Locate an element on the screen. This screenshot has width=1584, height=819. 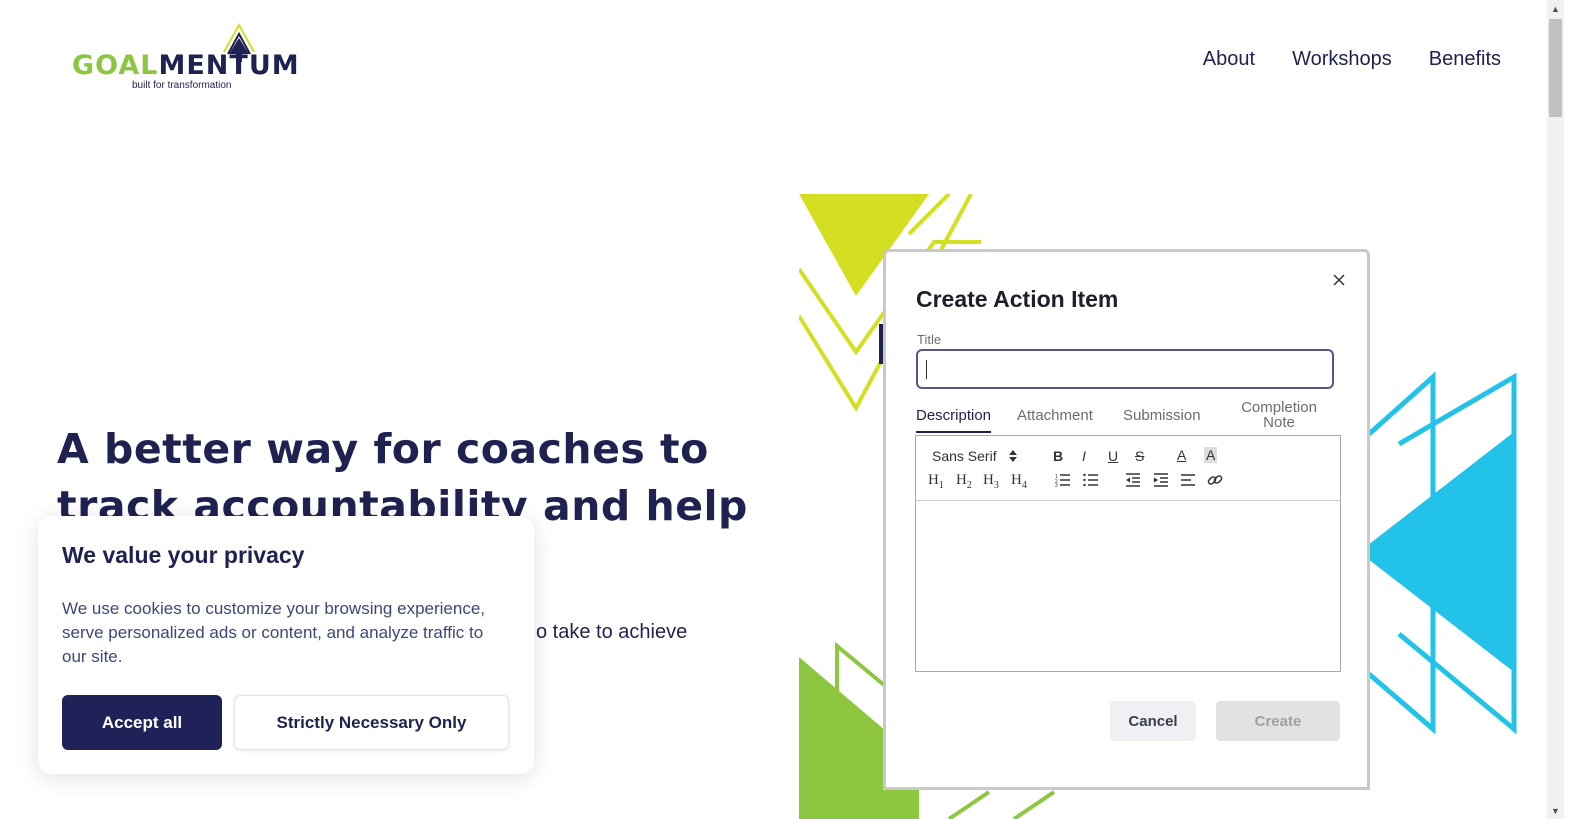
rich-text-editor: Sans Serif B I U S A A H1 H2 H3 H4 123 is located at coordinates (1128, 553).